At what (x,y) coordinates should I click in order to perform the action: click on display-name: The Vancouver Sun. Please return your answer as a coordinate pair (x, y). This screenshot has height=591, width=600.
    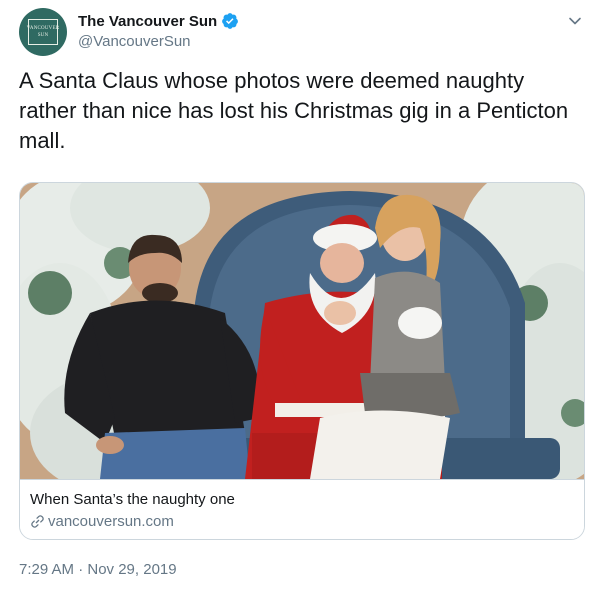
    Looking at the image, I should click on (158, 21).